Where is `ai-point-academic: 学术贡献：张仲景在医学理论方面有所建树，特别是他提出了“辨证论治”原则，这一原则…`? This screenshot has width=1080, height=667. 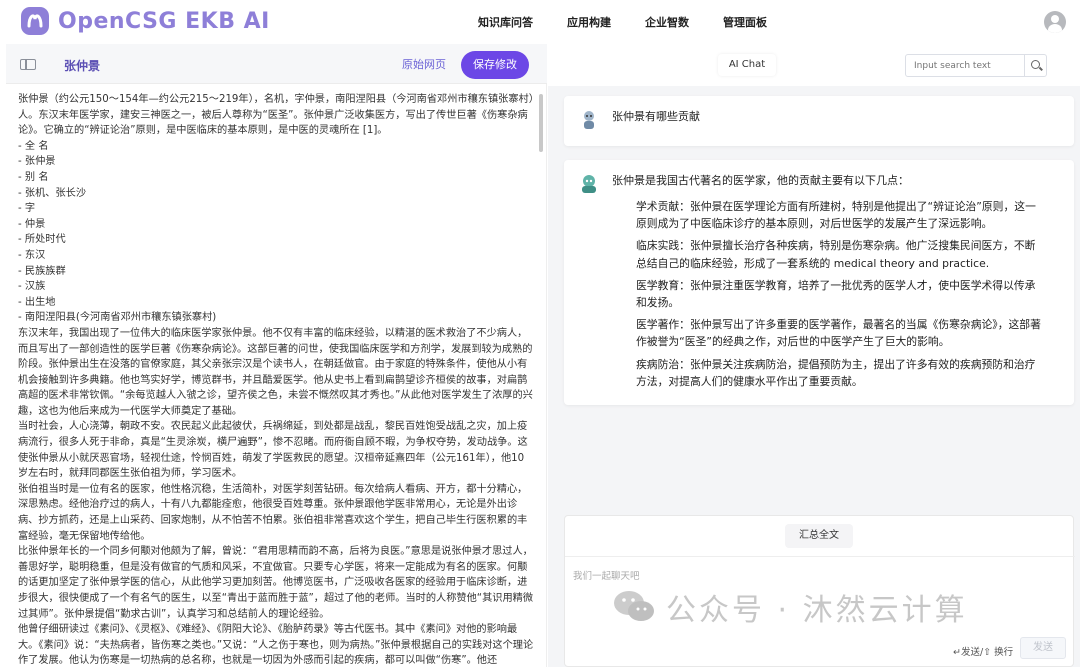 ai-point-academic: 学术贡献：张仲景在医学理论方面有所建树，特别是他提出了“辨证论治”原则，这一原则… is located at coordinates (836, 215).